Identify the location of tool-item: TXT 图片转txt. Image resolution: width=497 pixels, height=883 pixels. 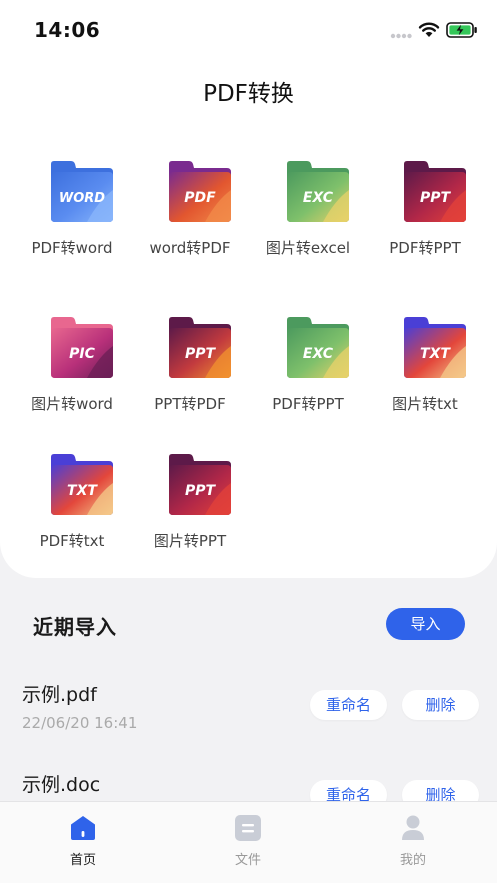
(425, 376).